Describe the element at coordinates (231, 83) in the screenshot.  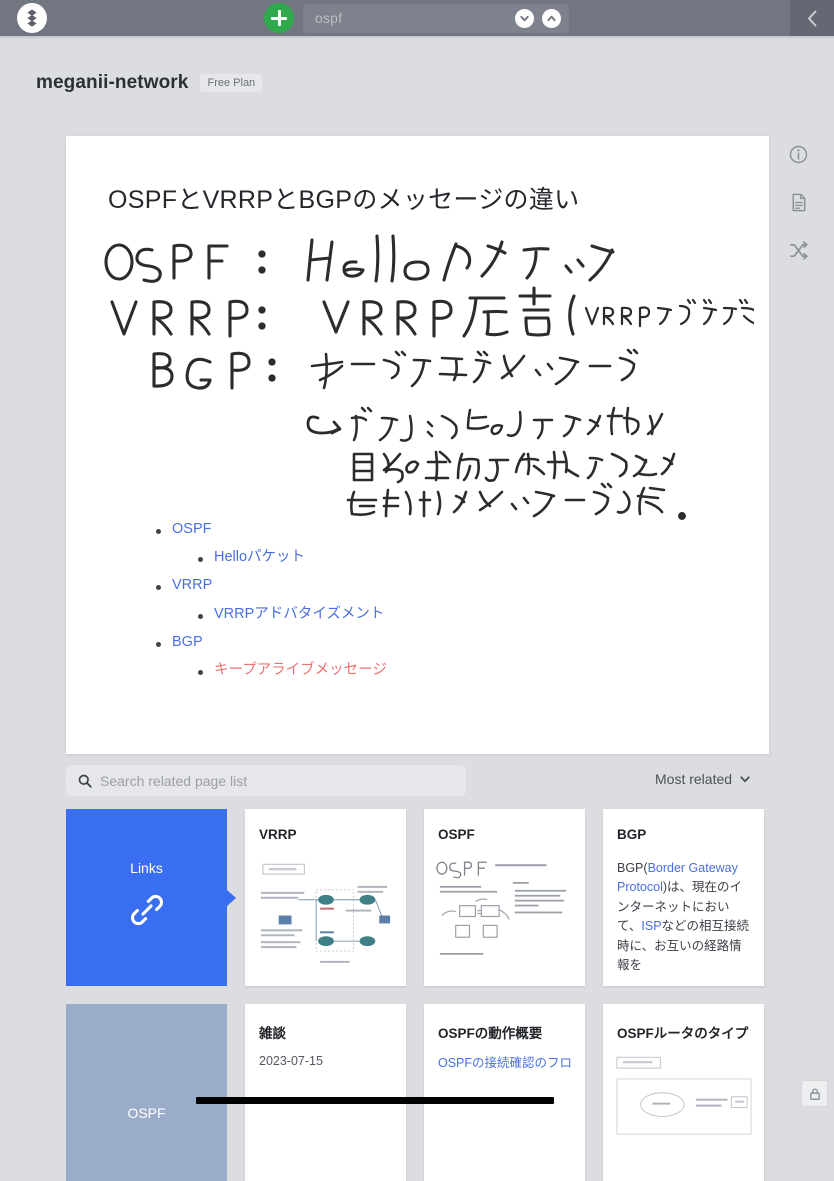
I see `plan-badge: Free Plan` at that location.